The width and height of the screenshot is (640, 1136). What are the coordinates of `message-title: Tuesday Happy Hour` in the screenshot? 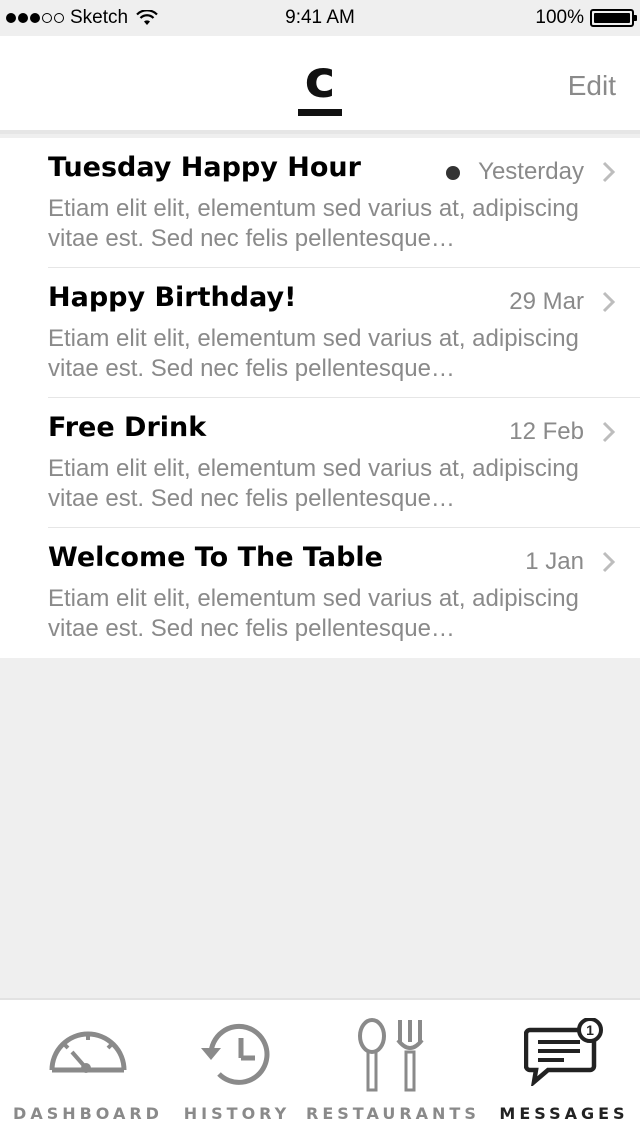 It's located at (204, 167).